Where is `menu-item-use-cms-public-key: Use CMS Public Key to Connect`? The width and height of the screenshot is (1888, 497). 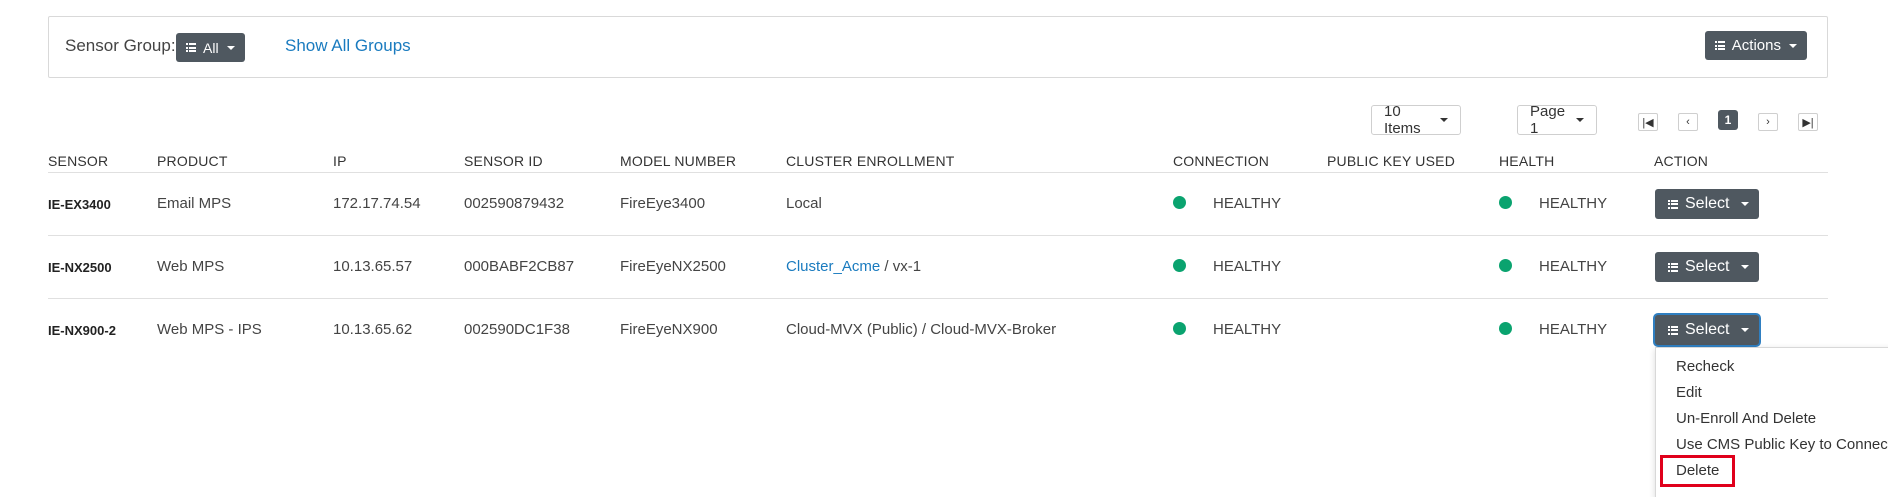
menu-item-use-cms-public-key: Use CMS Public Key to Connect is located at coordinates (1782, 444).